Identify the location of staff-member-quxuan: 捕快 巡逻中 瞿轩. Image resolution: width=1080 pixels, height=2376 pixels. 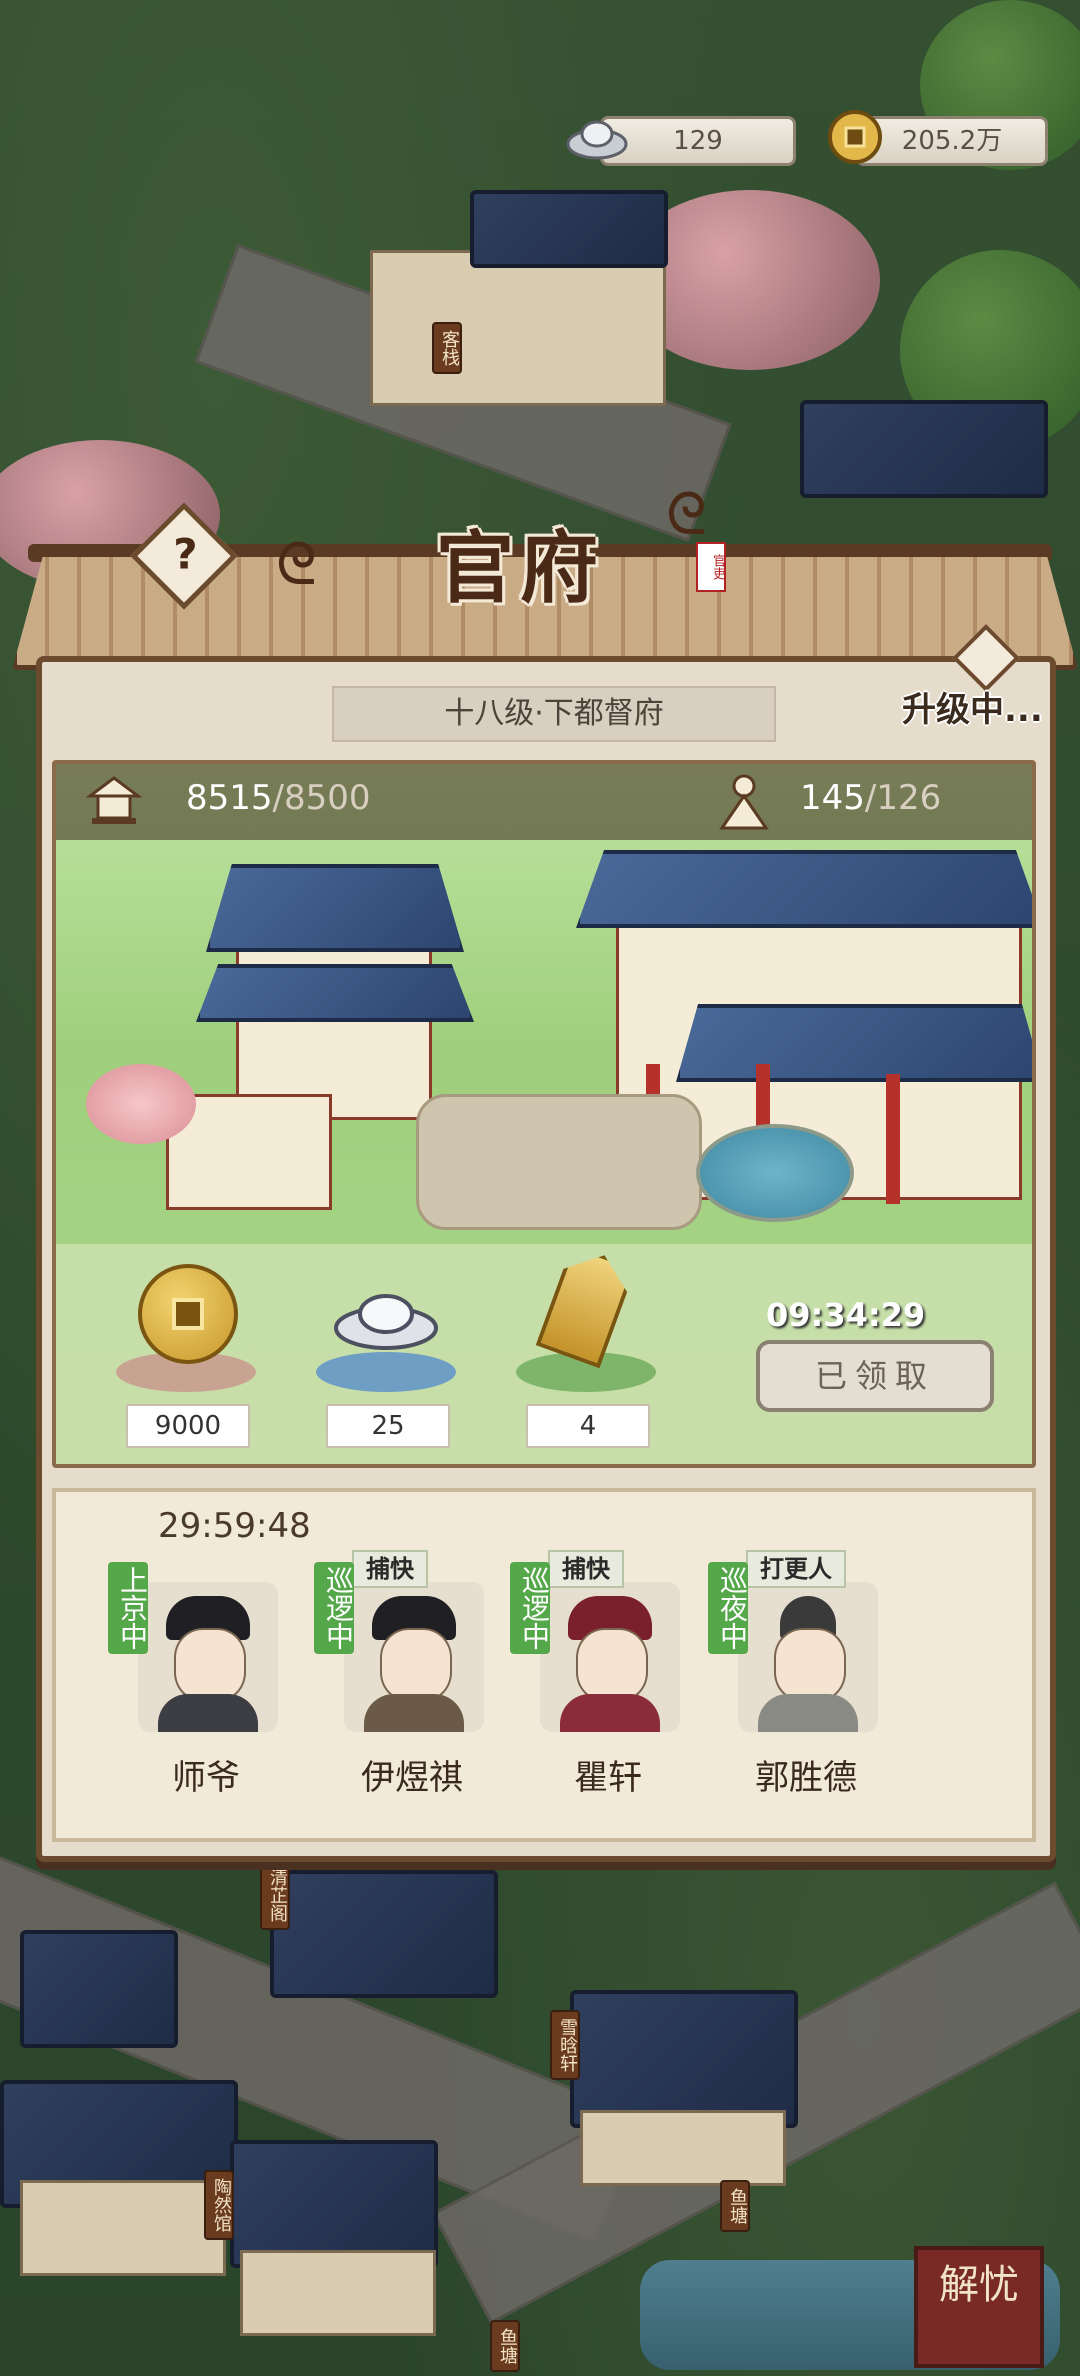
(599, 1681).